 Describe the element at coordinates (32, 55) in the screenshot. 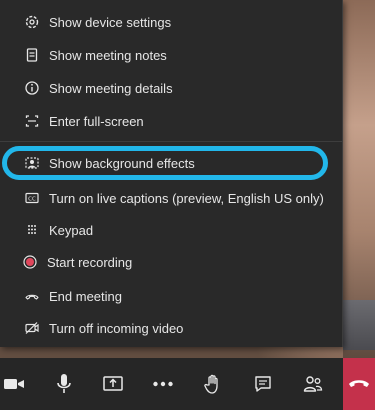

I see `notes-icon` at that location.